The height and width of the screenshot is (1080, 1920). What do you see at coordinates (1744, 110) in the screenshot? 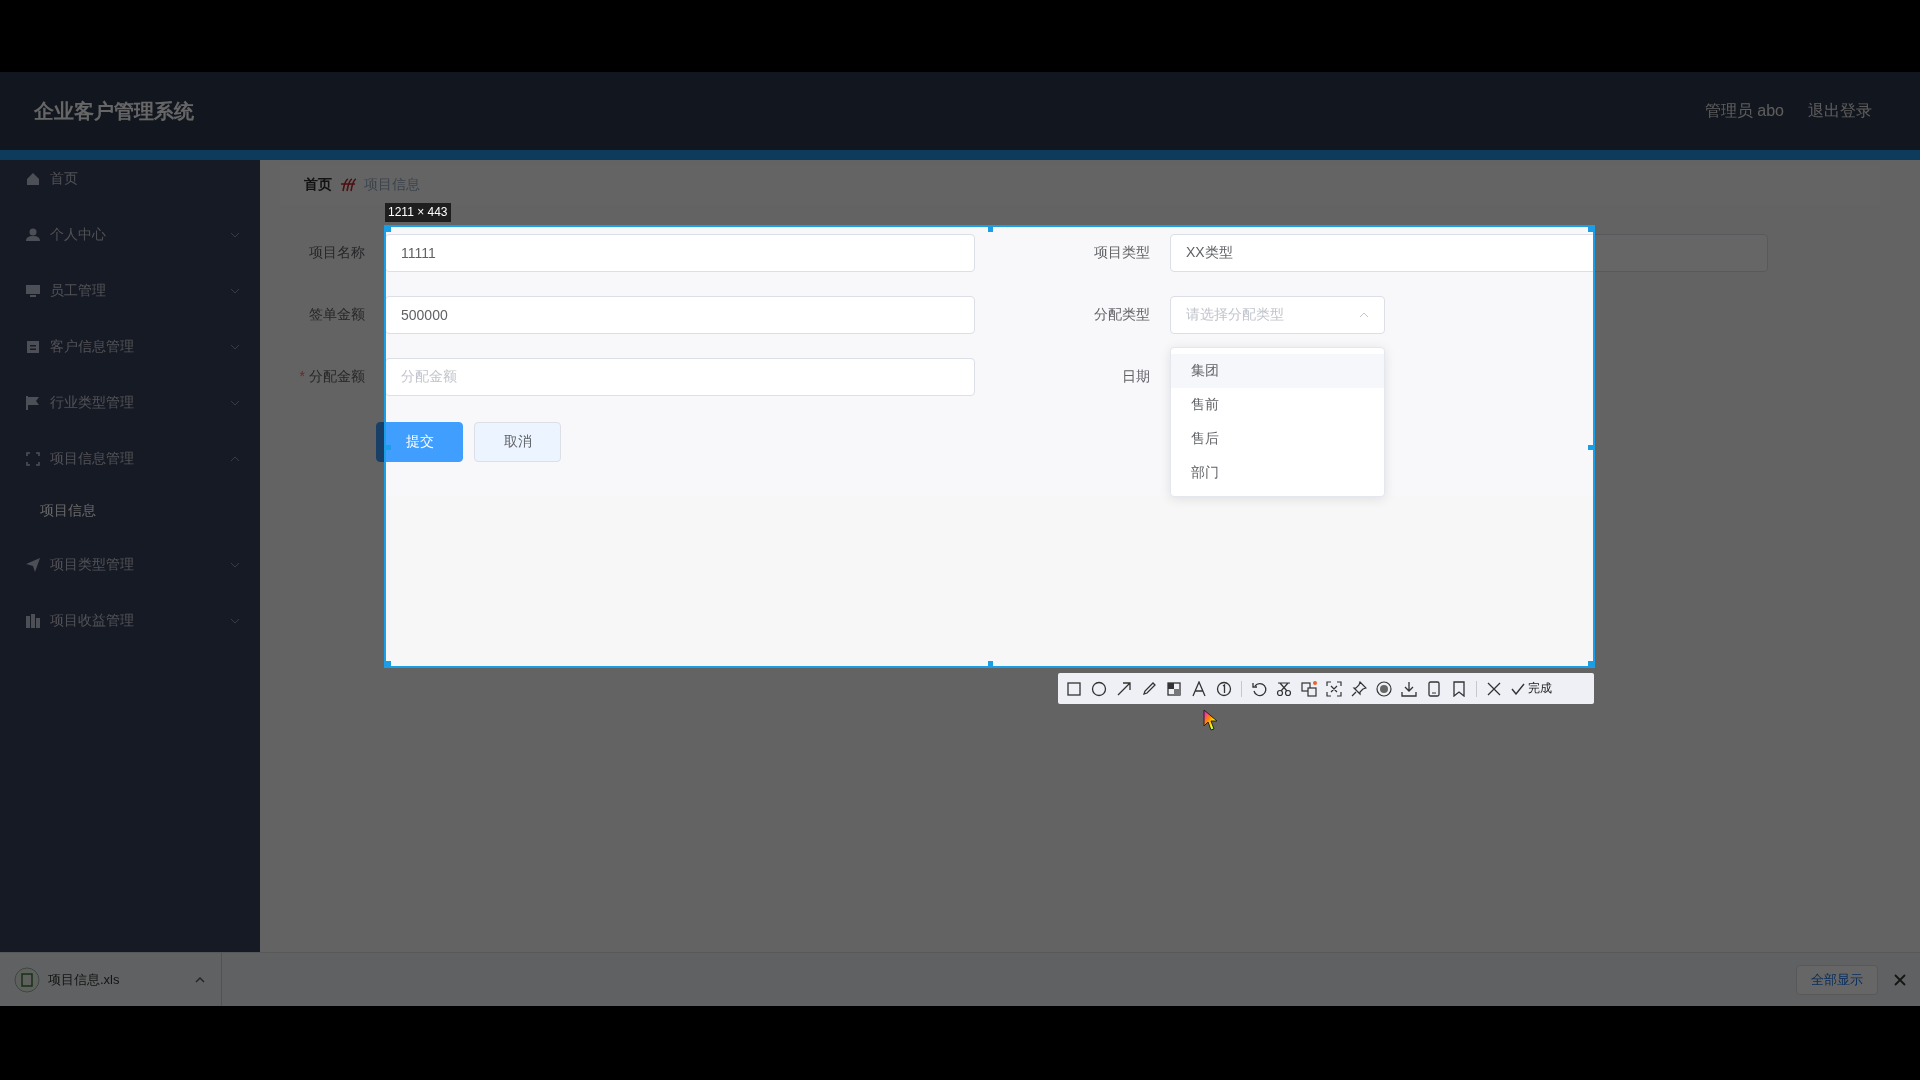
I see `user-name: 管理员 abo` at bounding box center [1744, 110].